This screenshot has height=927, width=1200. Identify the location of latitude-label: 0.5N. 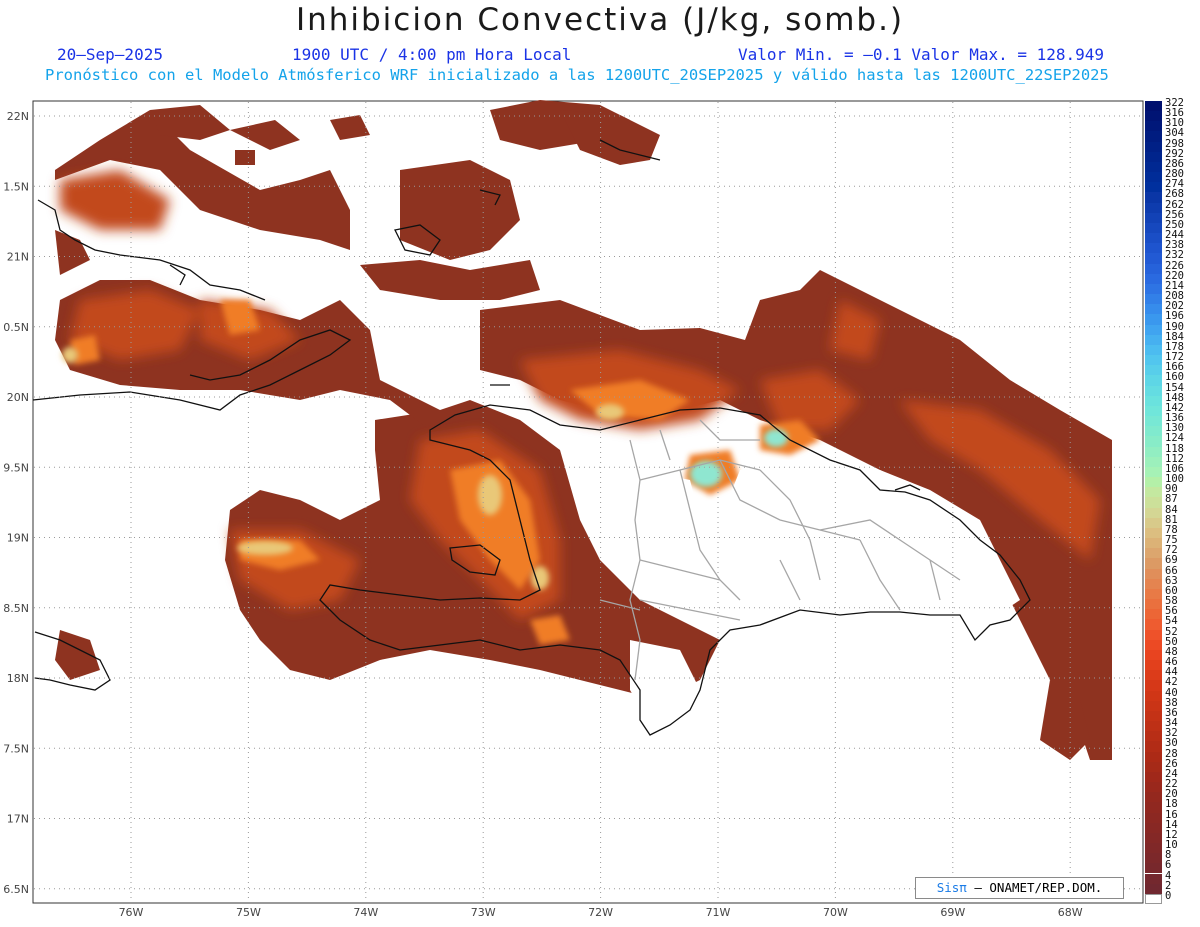
(16, 327).